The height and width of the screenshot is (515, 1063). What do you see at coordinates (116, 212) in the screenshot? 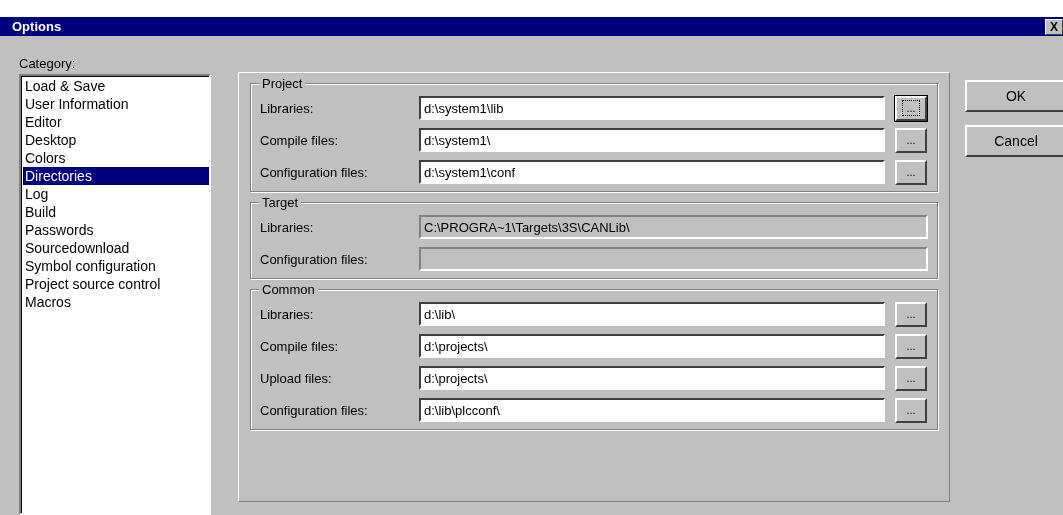
I see `category-item: Build` at bounding box center [116, 212].